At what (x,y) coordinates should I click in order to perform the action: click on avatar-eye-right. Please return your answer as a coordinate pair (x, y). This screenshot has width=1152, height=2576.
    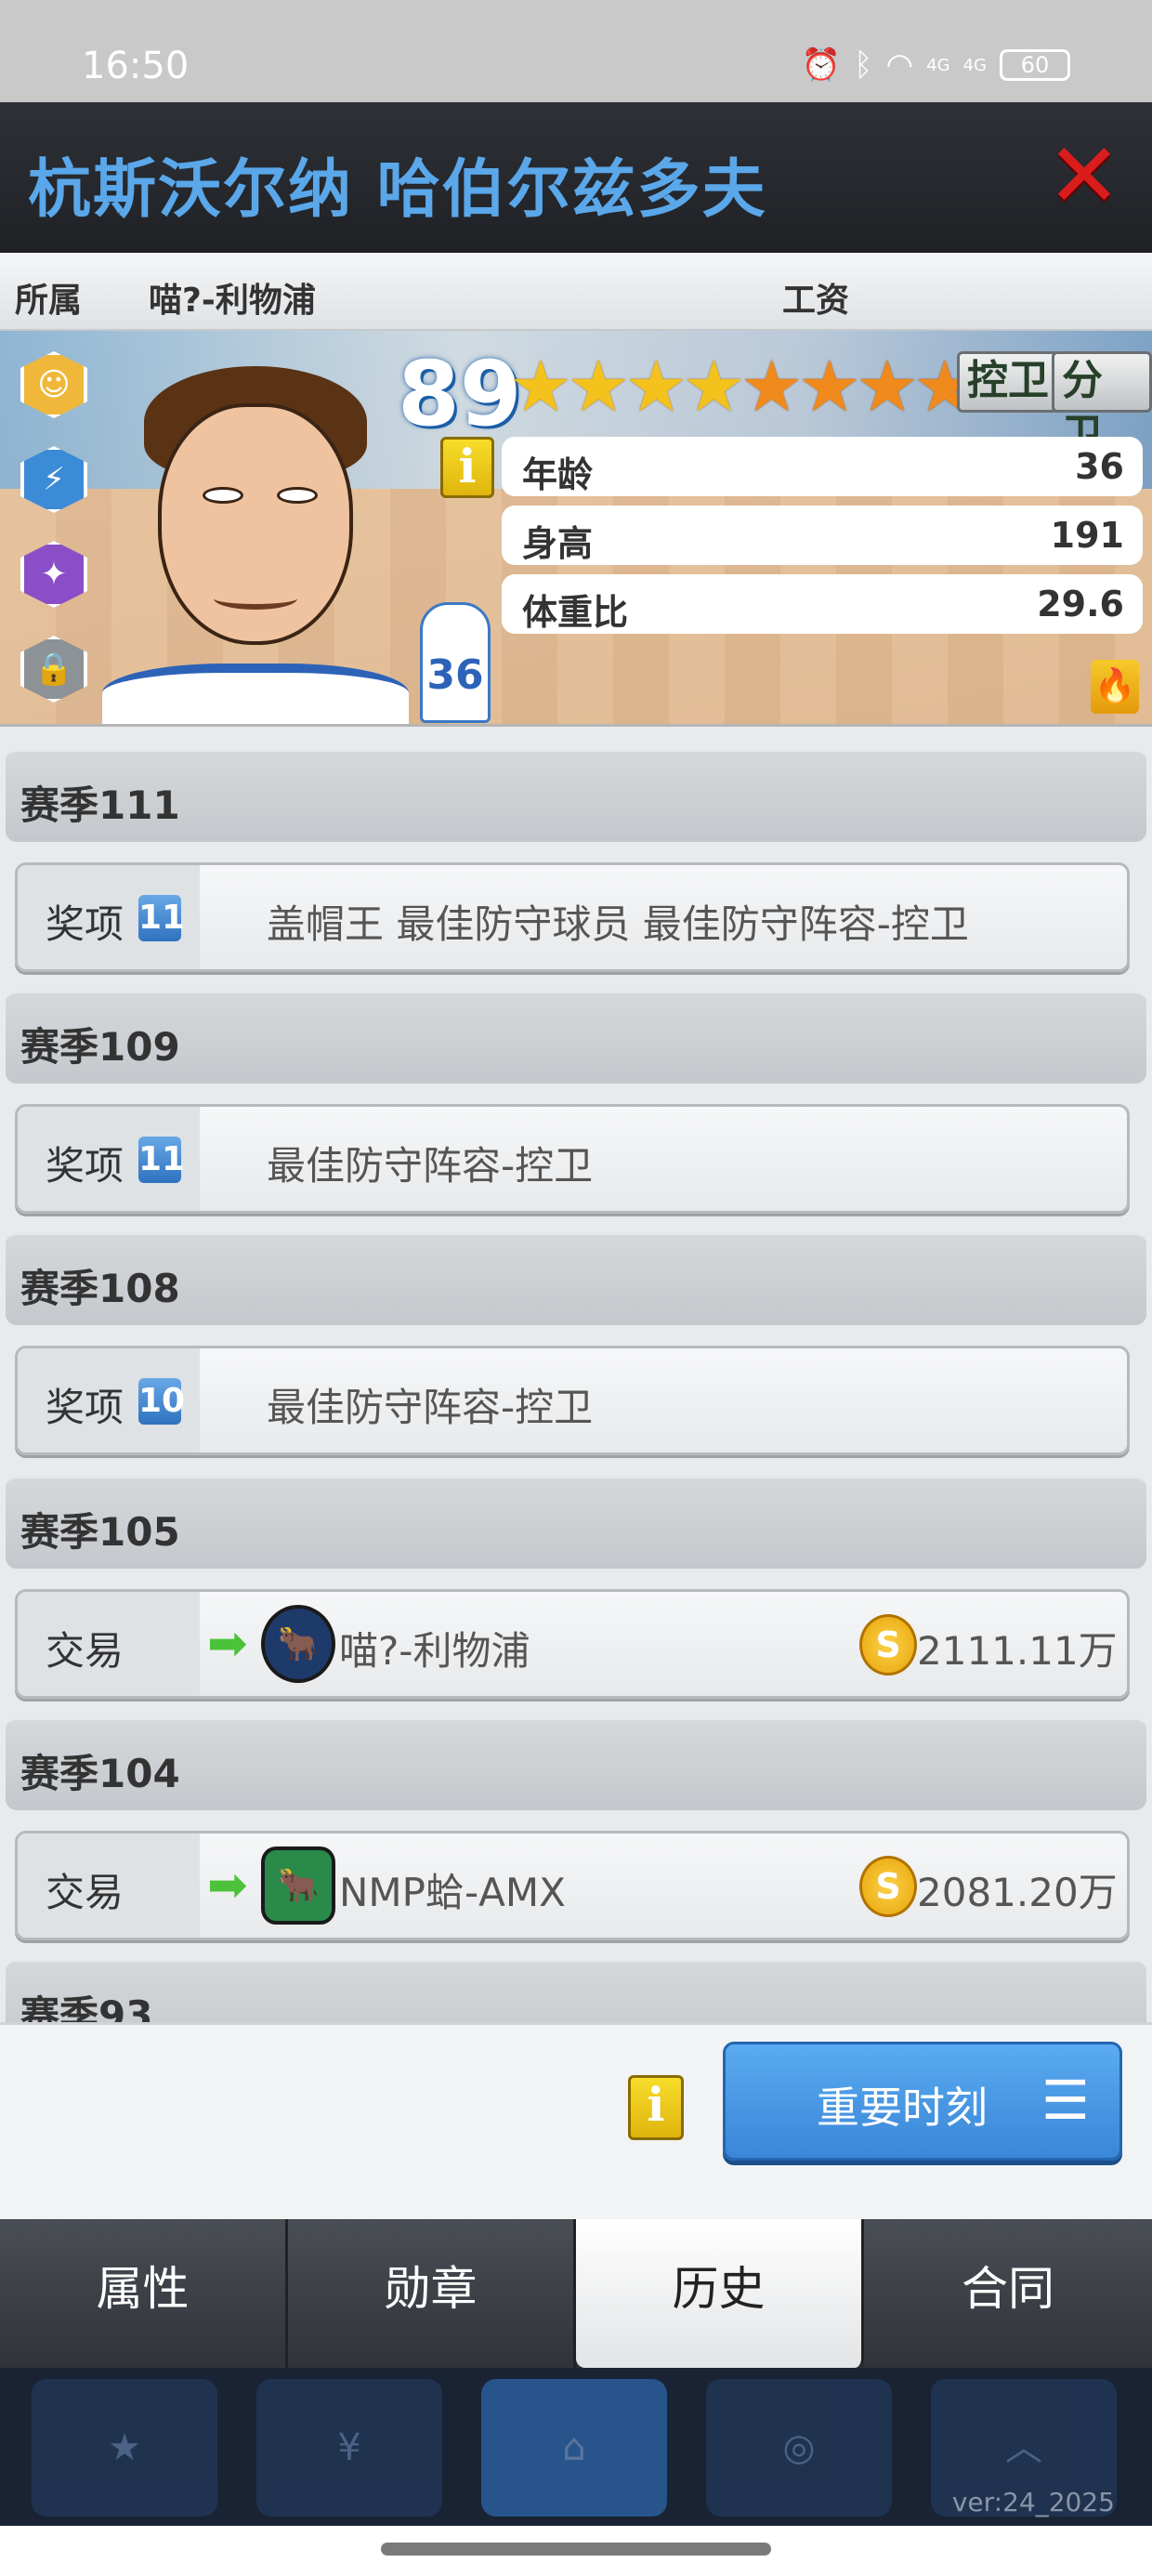
    Looking at the image, I should click on (297, 495).